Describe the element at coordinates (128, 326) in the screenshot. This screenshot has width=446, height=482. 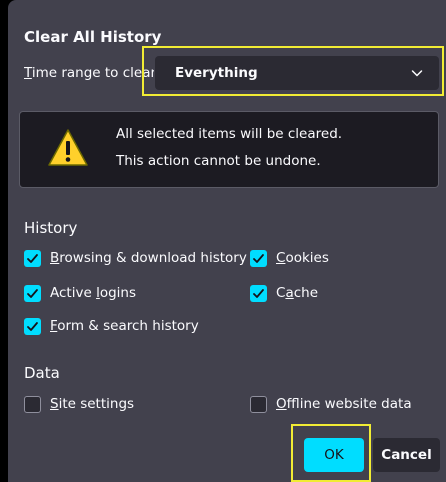
I see `checkbox-label-text: orm & search history` at that location.